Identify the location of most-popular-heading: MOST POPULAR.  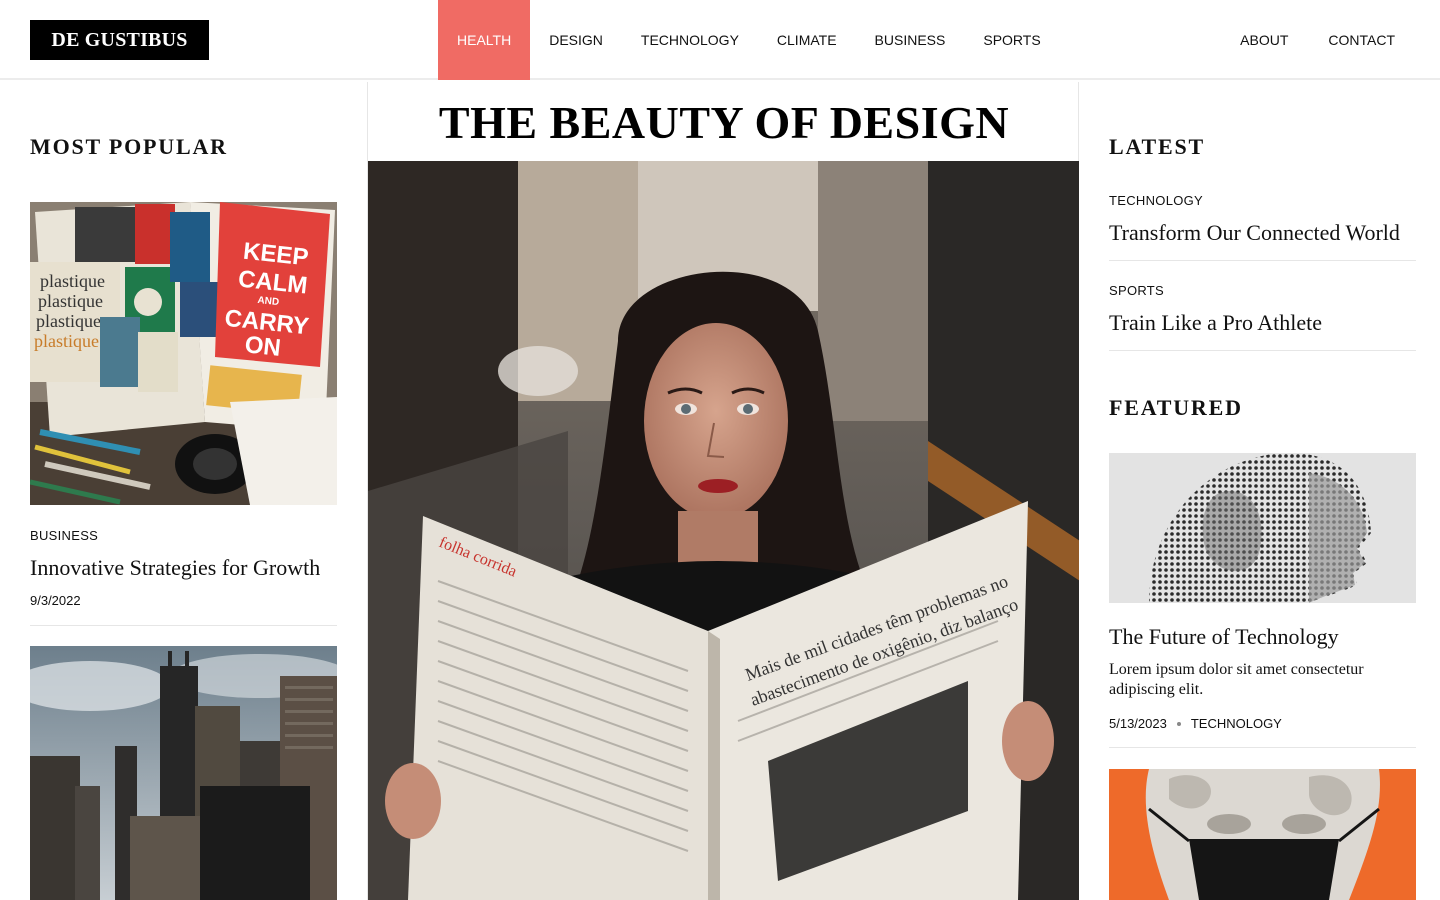
(129, 146).